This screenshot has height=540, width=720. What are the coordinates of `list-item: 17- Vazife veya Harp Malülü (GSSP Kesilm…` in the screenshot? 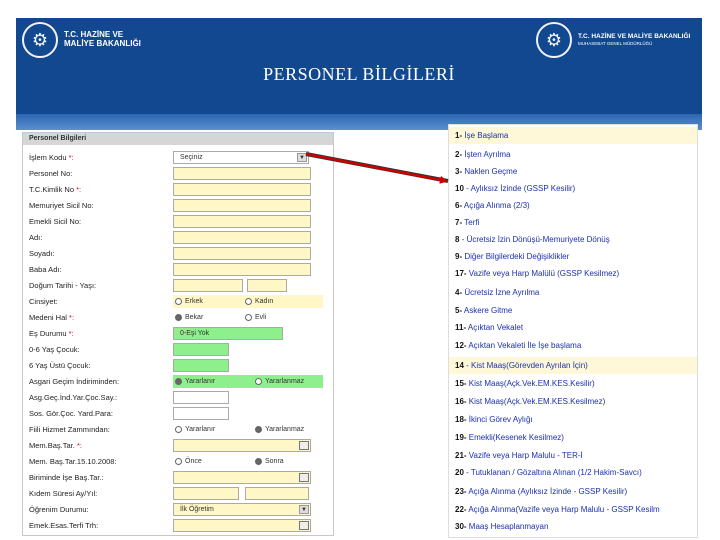 It's located at (573, 273).